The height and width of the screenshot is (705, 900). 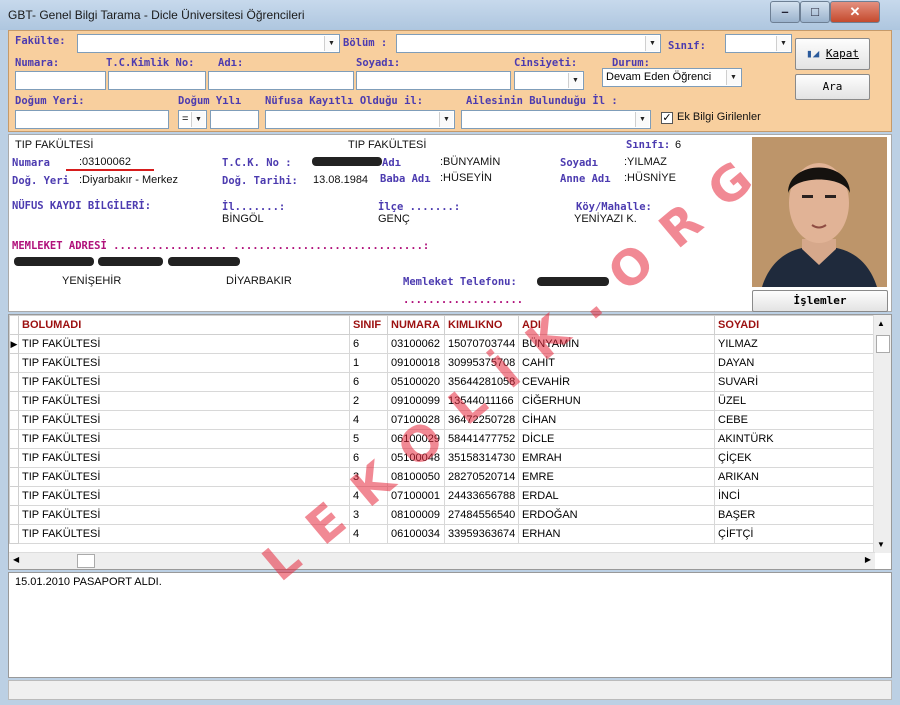 I want to click on horizontal-scroll-thumb, so click(x=86, y=561).